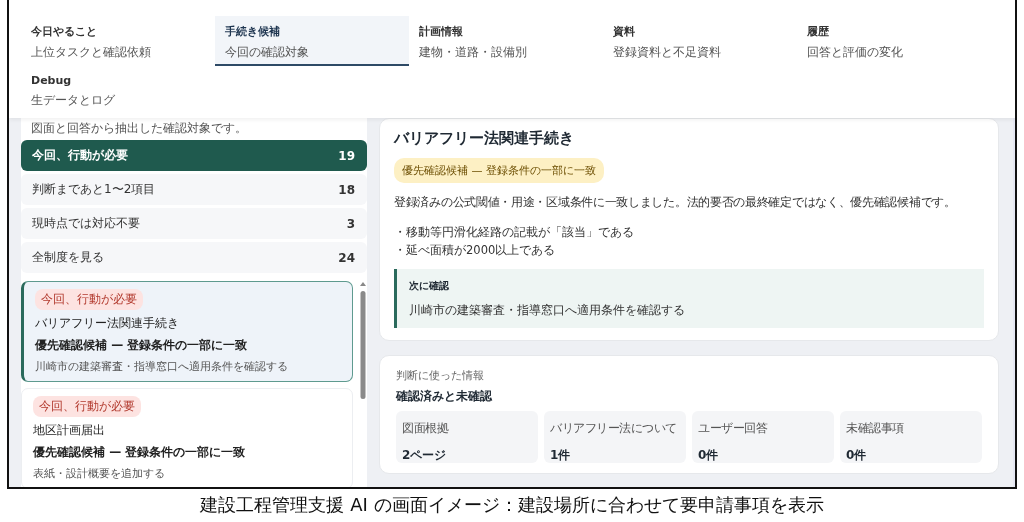 The image size is (1024, 522). I want to click on filter-label: 全制度を見る, so click(68, 257).